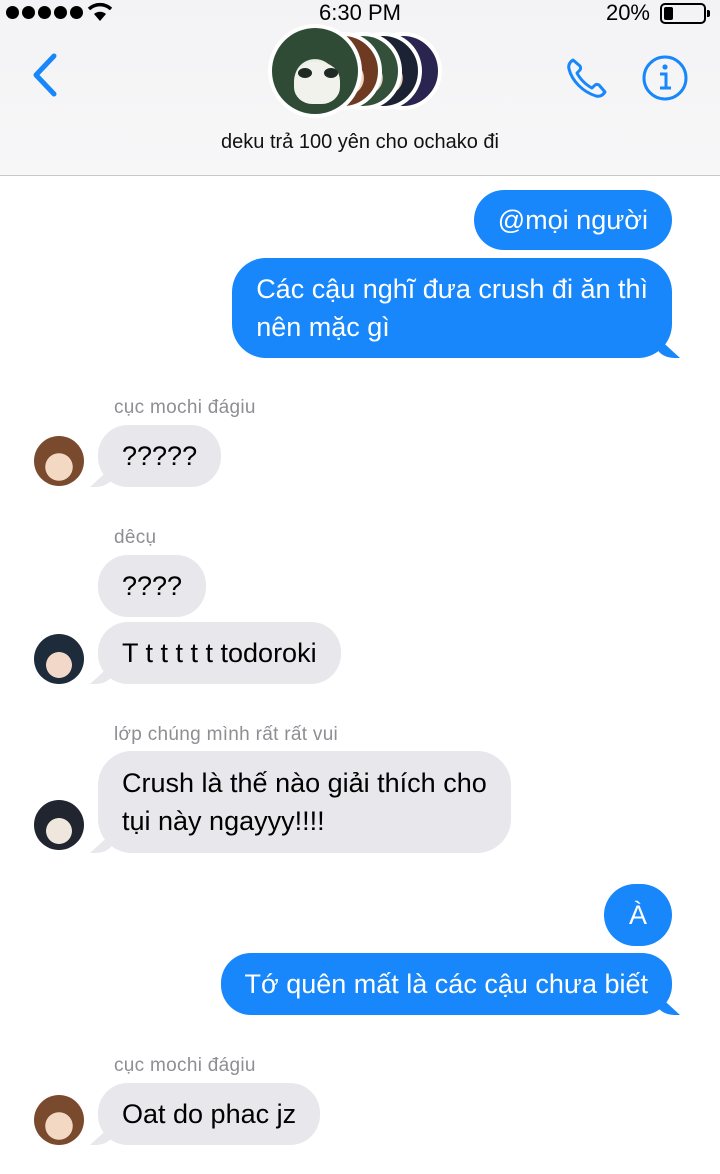 The height and width of the screenshot is (1174, 720). What do you see at coordinates (315, 71) in the screenshot?
I see `group-main-avatar` at bounding box center [315, 71].